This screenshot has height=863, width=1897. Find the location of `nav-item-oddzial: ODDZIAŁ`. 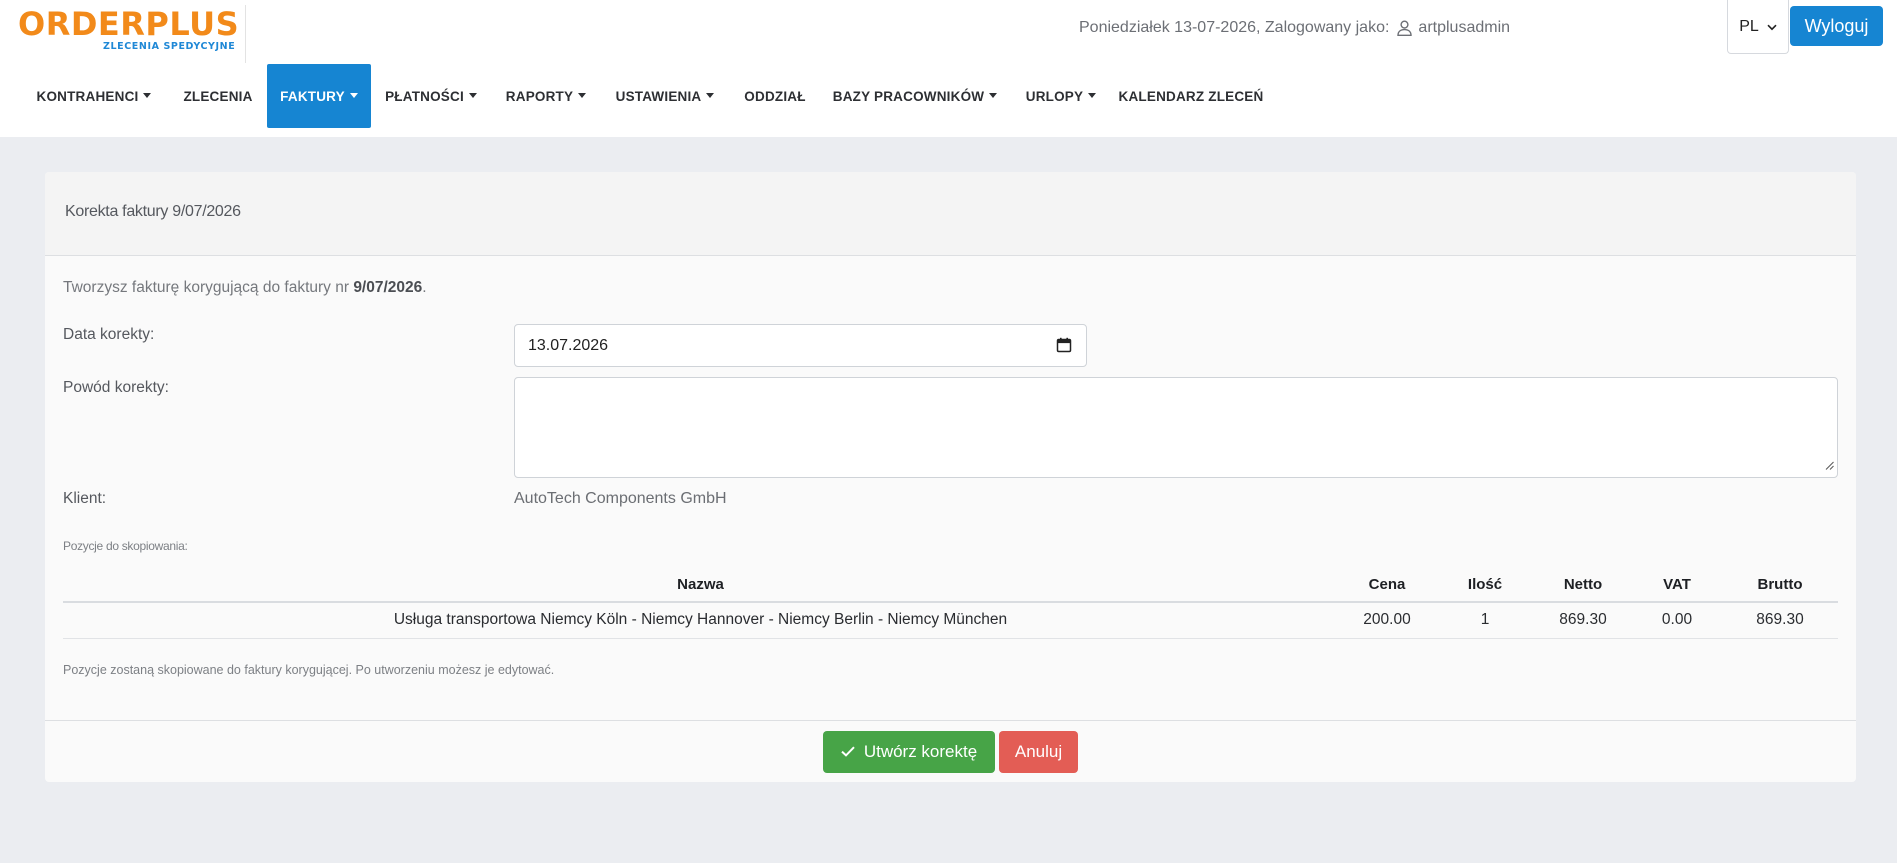

nav-item-oddzial: ODDZIAŁ is located at coordinates (775, 96).